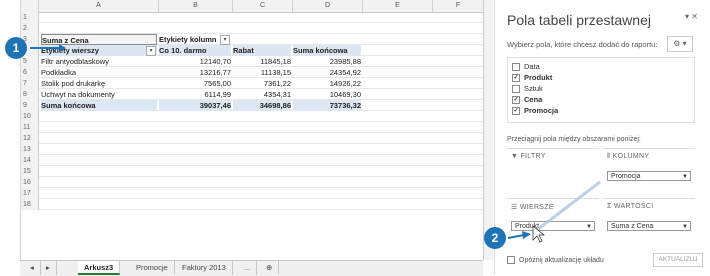 The image size is (710, 276). I want to click on marker-1: 1, so click(16, 48).